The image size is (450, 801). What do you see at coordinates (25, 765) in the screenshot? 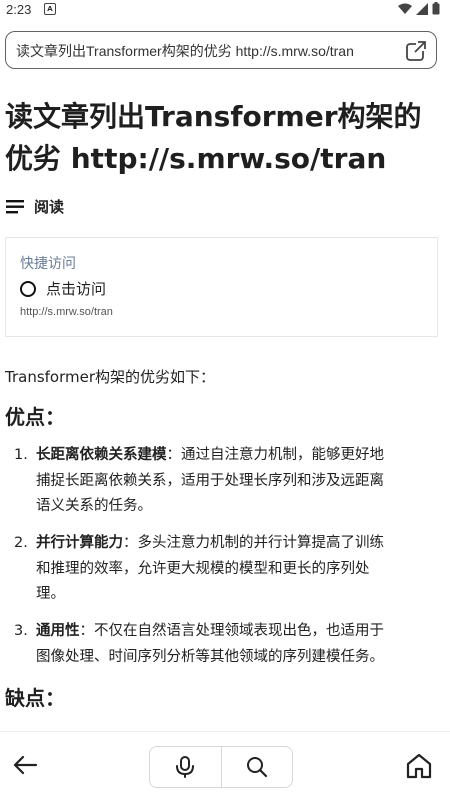
I see `arrow-left-icon` at bounding box center [25, 765].